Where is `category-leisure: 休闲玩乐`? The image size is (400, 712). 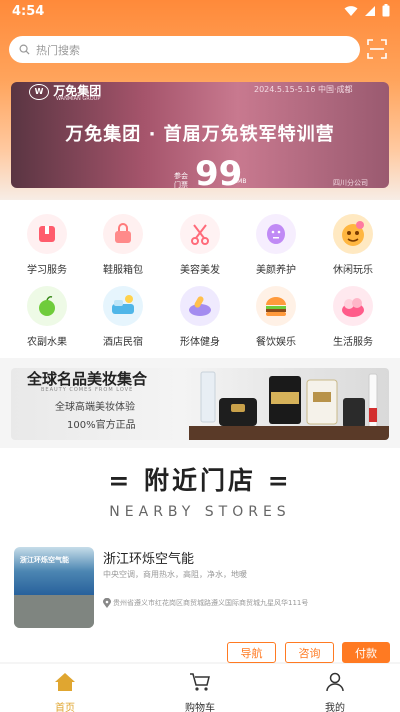
category-leisure: 休闲玩乐 is located at coordinates (353, 245).